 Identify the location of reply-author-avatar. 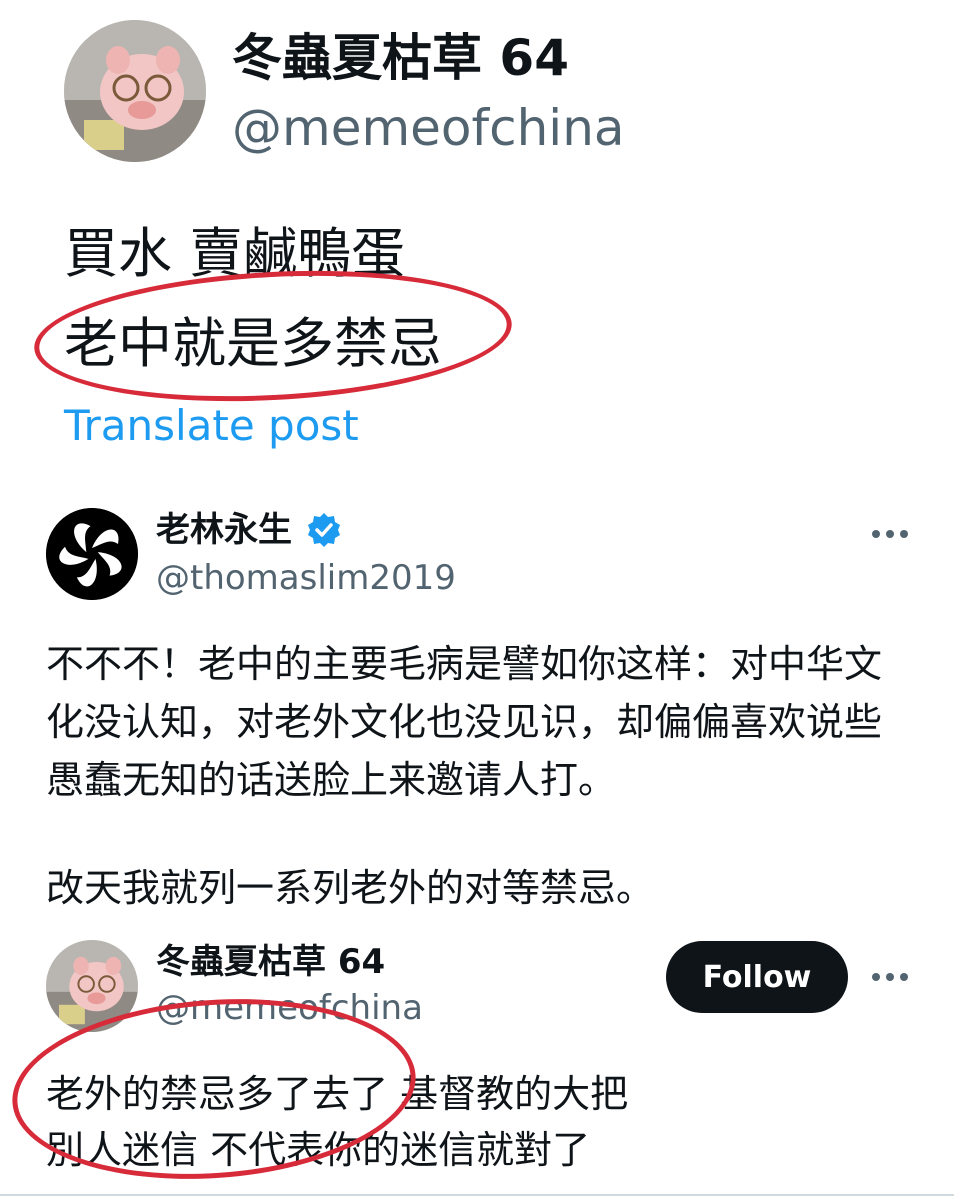
(92, 554).